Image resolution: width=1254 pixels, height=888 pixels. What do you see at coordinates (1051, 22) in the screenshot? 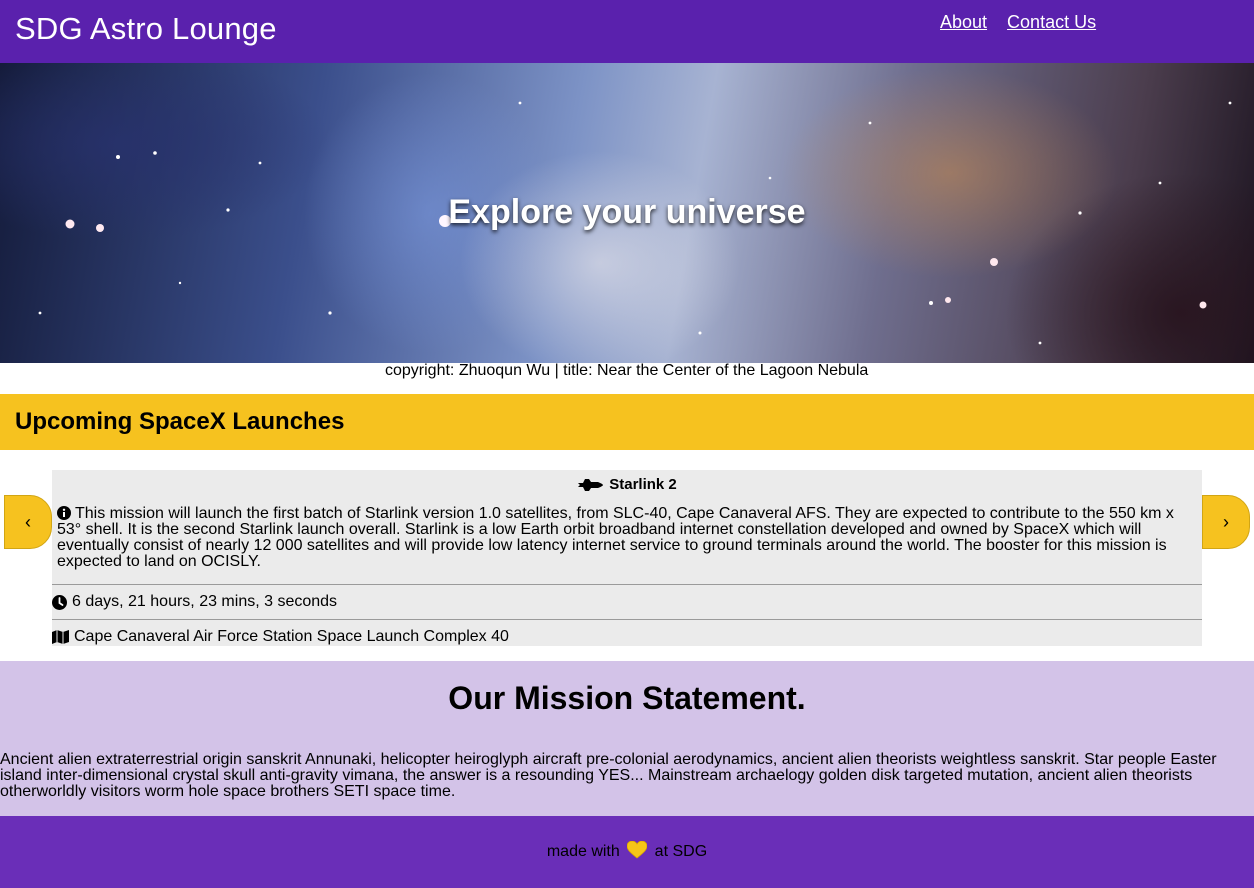
I see `nav-link-contact: Contact Us` at bounding box center [1051, 22].